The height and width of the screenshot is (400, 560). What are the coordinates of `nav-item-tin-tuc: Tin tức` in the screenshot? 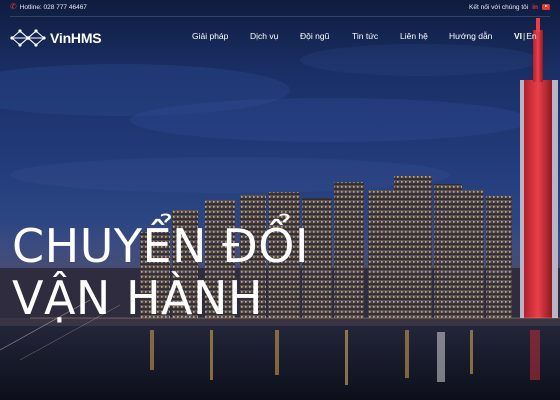 It's located at (365, 36).